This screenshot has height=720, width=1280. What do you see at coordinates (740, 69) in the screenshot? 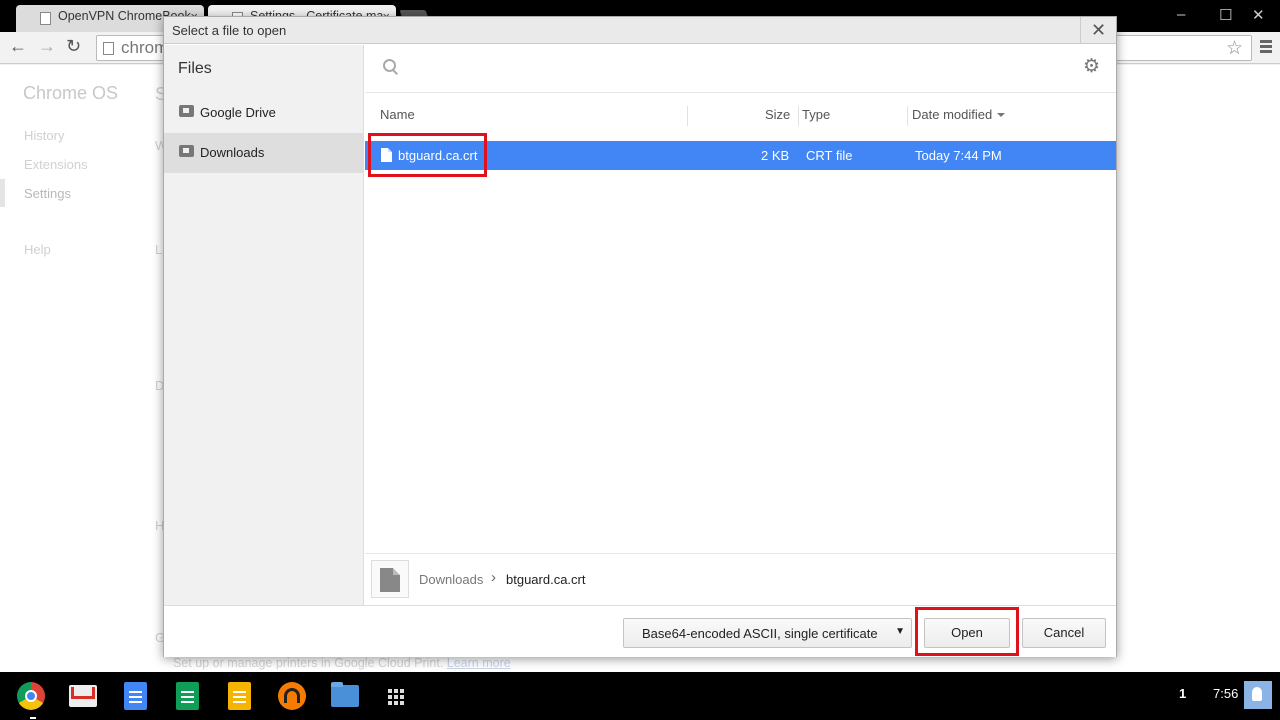
I see `search-bar: ⚙` at bounding box center [740, 69].